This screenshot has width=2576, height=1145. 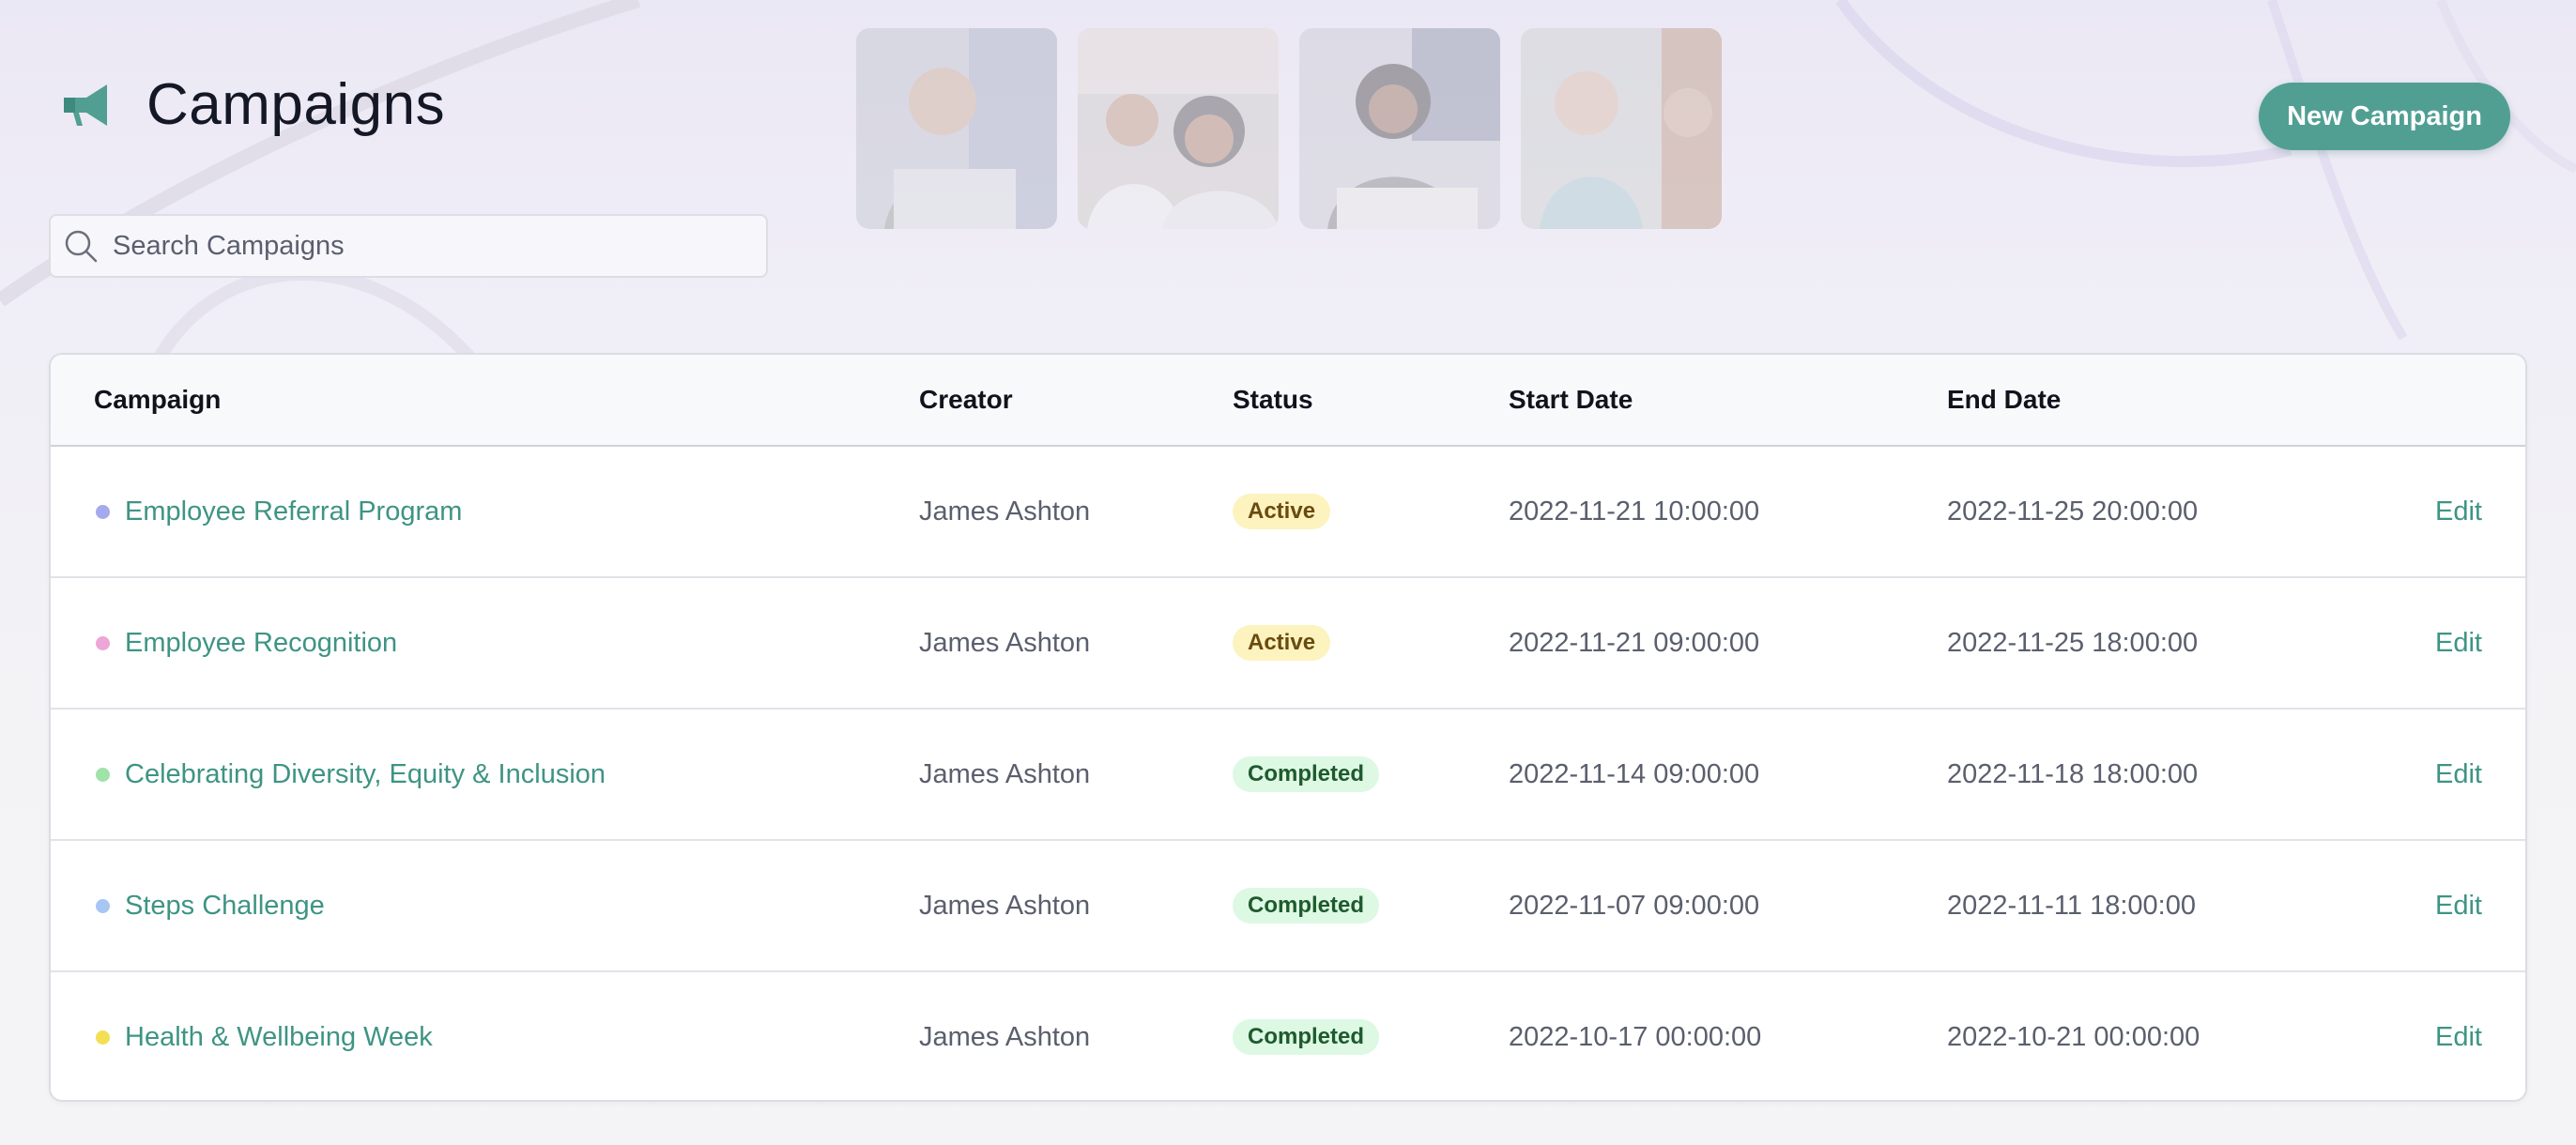 What do you see at coordinates (2384, 116) in the screenshot?
I see `new-campaign-button: New Campaign` at bounding box center [2384, 116].